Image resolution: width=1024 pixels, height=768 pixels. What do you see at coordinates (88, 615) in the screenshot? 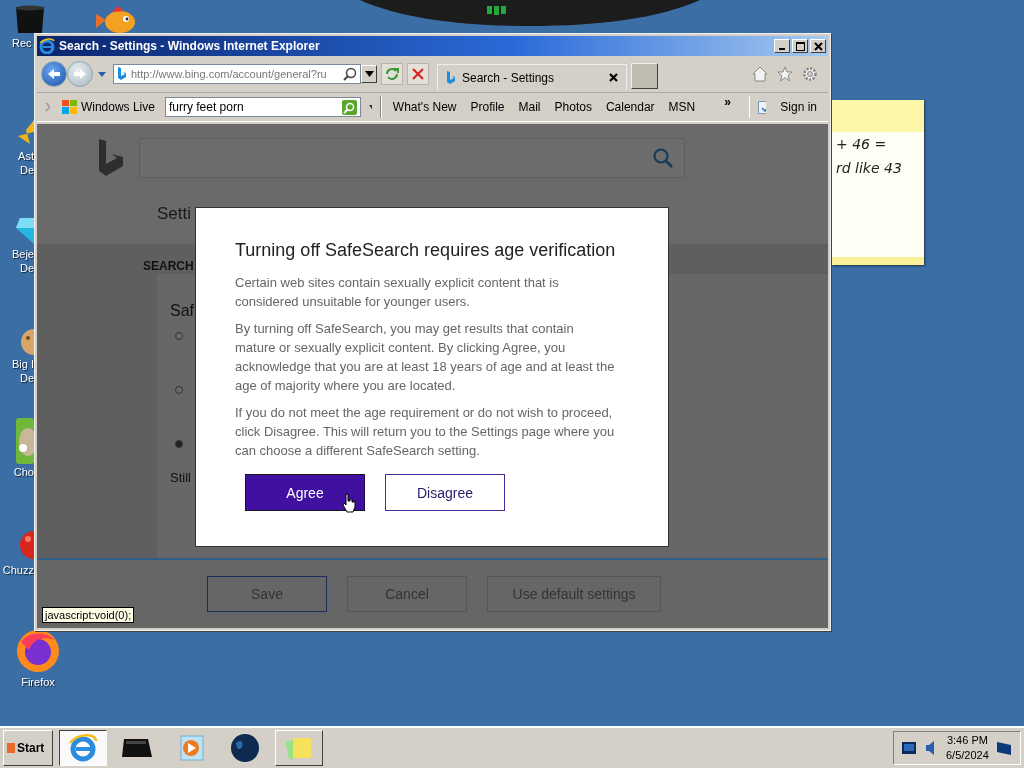
I see `status-tooltip: javascript:void(0);` at bounding box center [88, 615].